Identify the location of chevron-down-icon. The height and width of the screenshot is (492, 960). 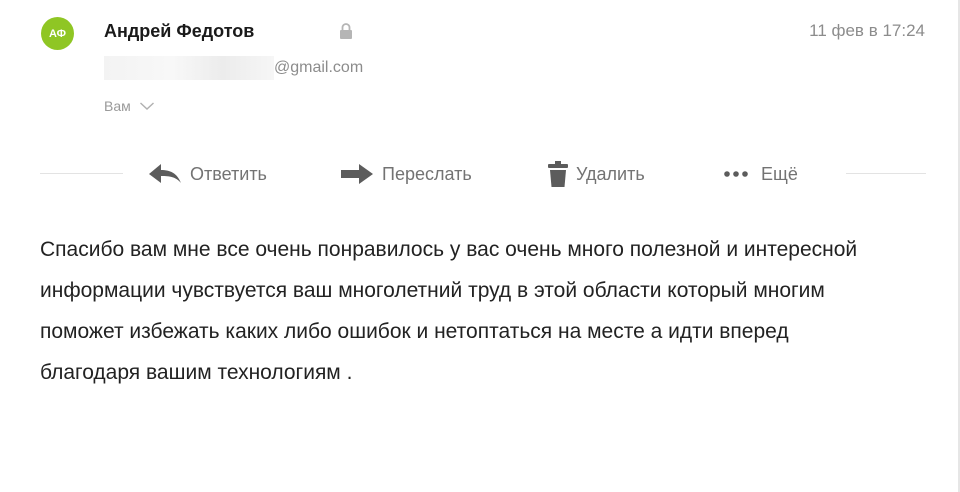
(146, 106).